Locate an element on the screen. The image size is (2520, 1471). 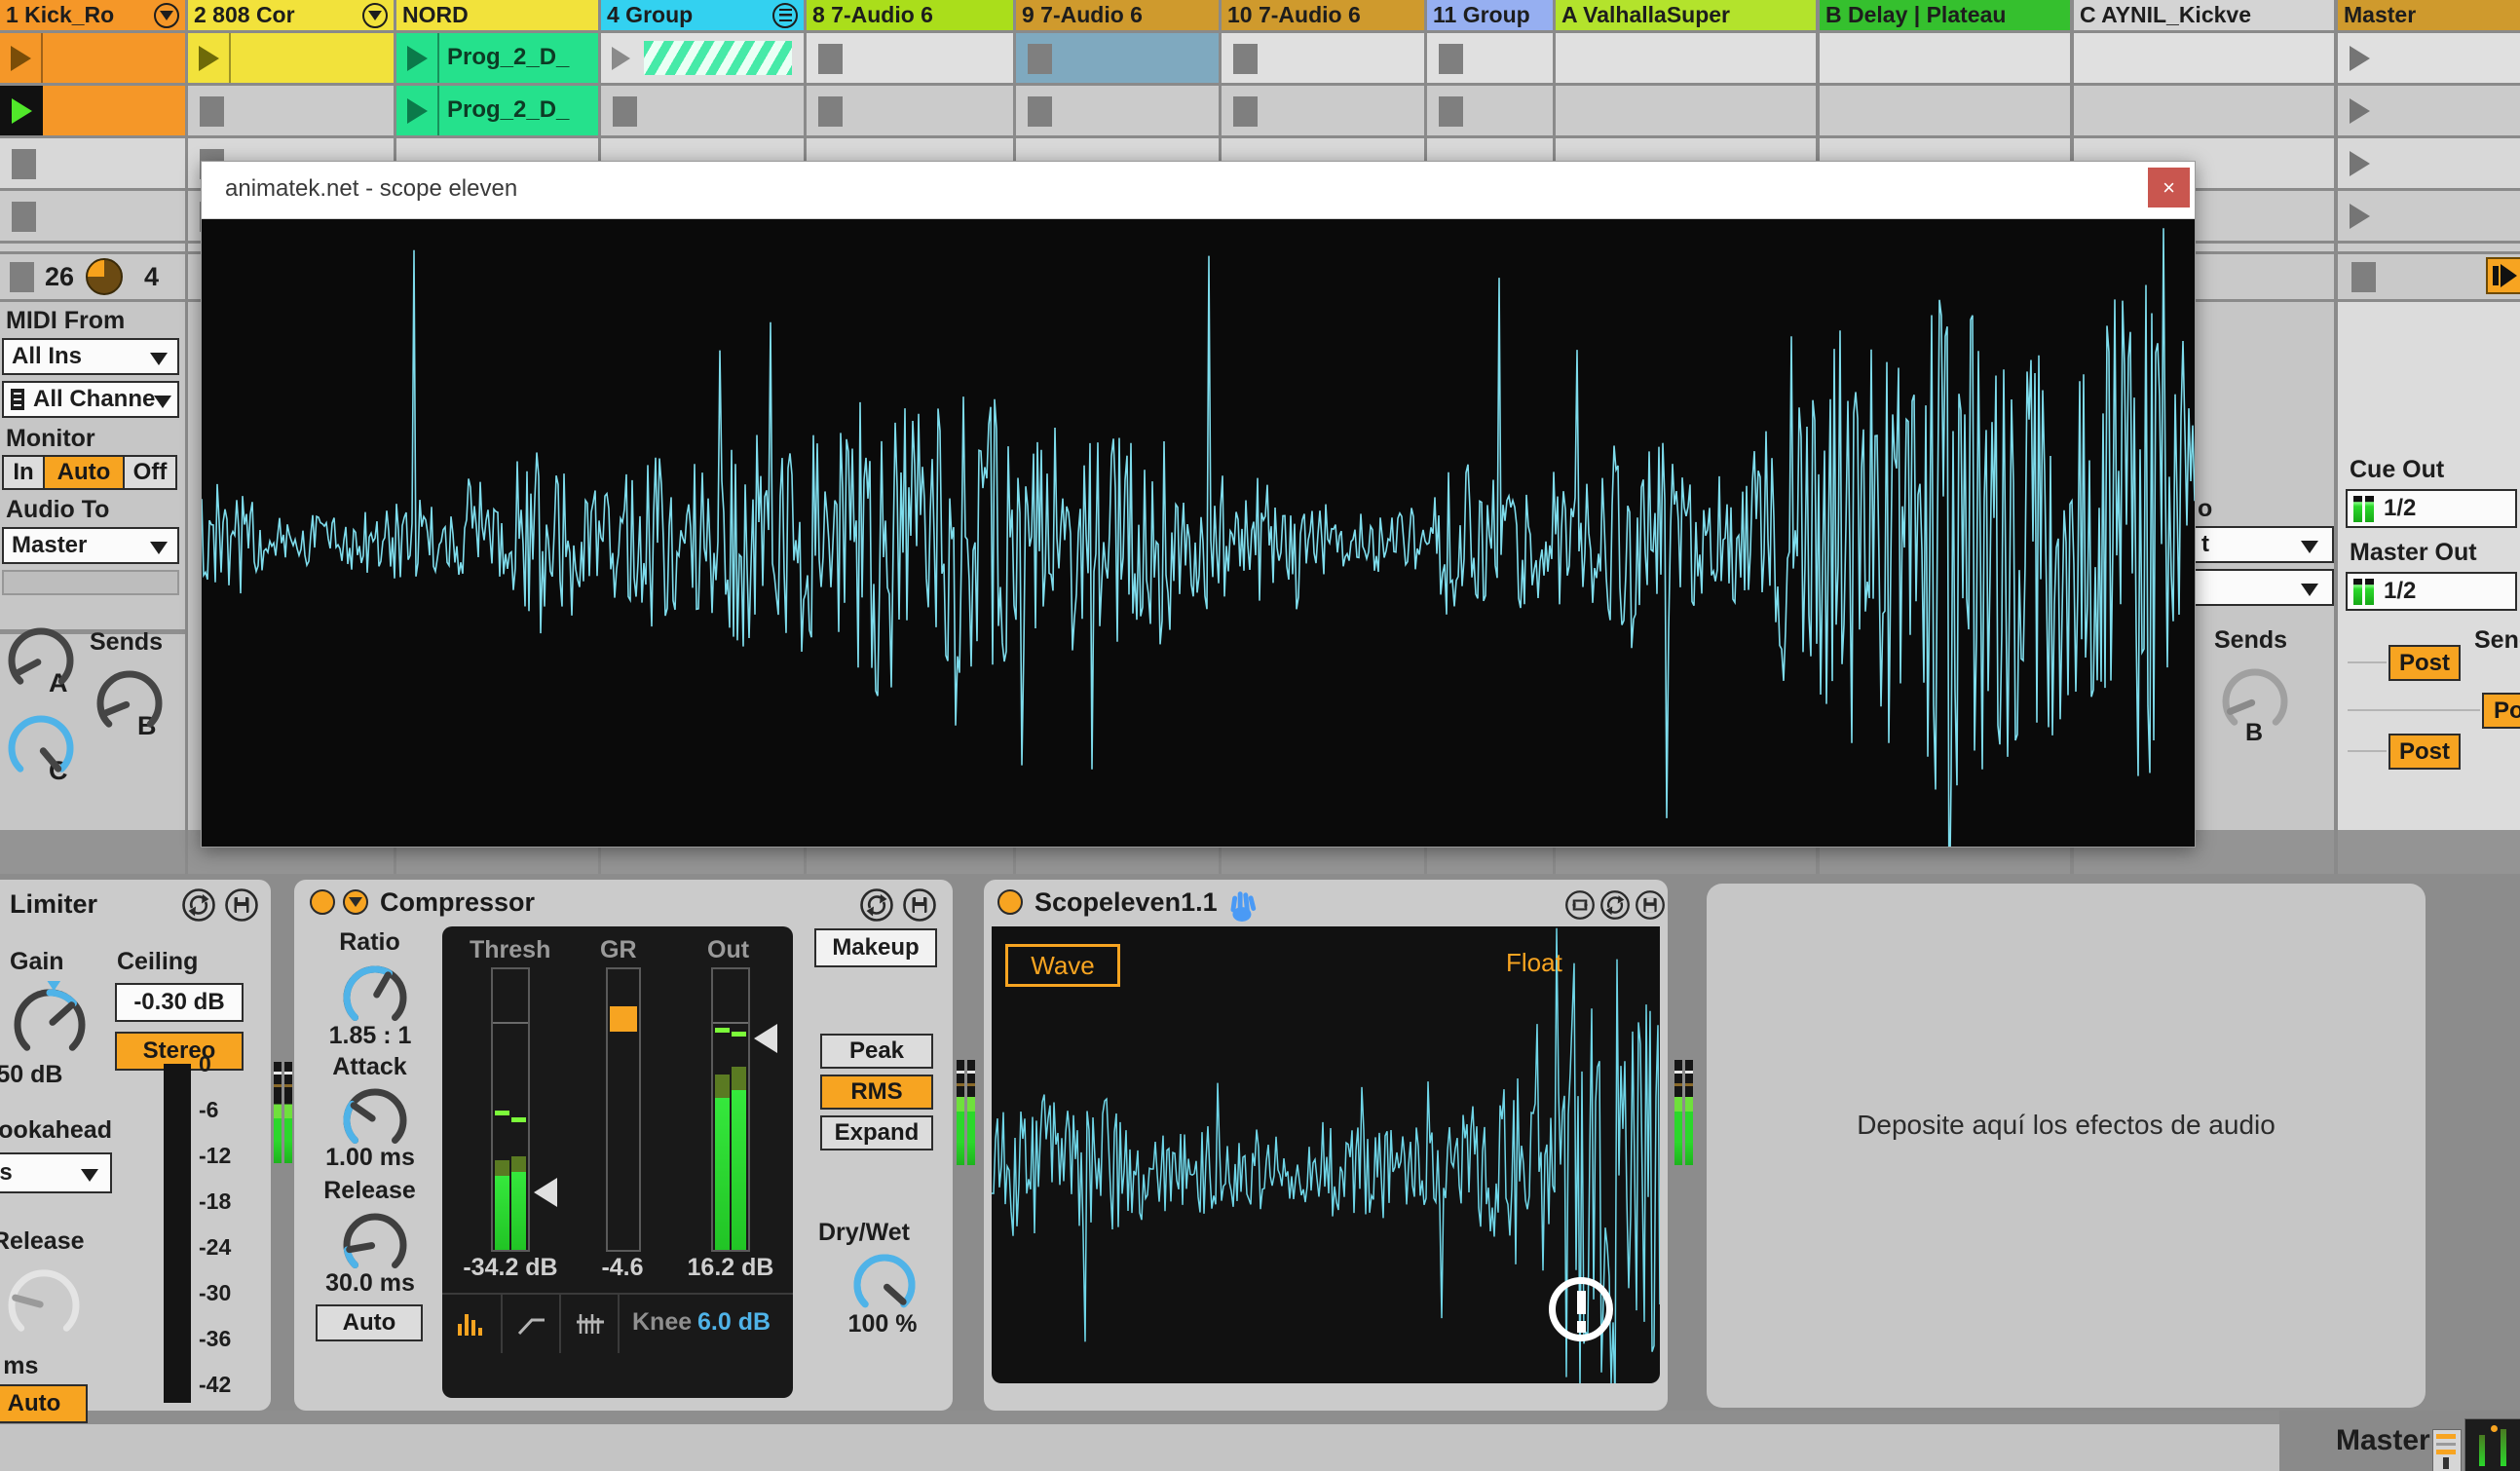
float-window-icon is located at coordinates (1580, 905).